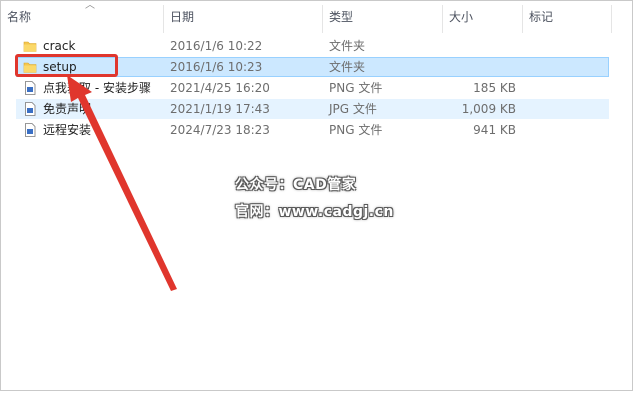 The height and width of the screenshot is (394, 635). I want to click on file-size: 1,009 KB, so click(488, 109).